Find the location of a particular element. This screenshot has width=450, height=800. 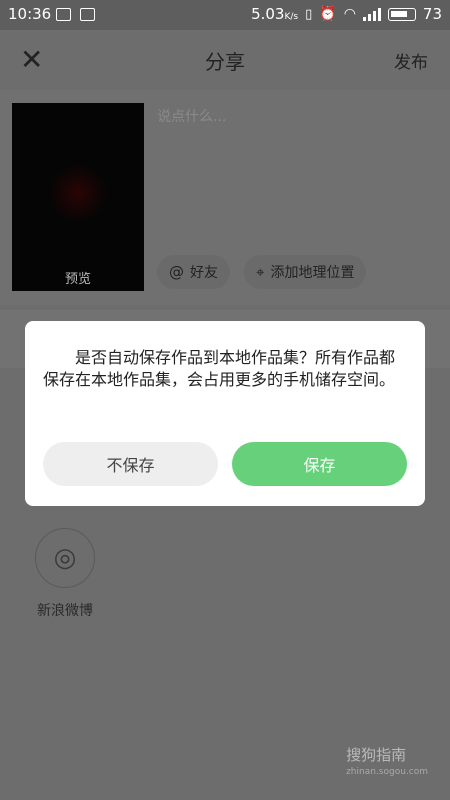

battery-icon is located at coordinates (401, 14).